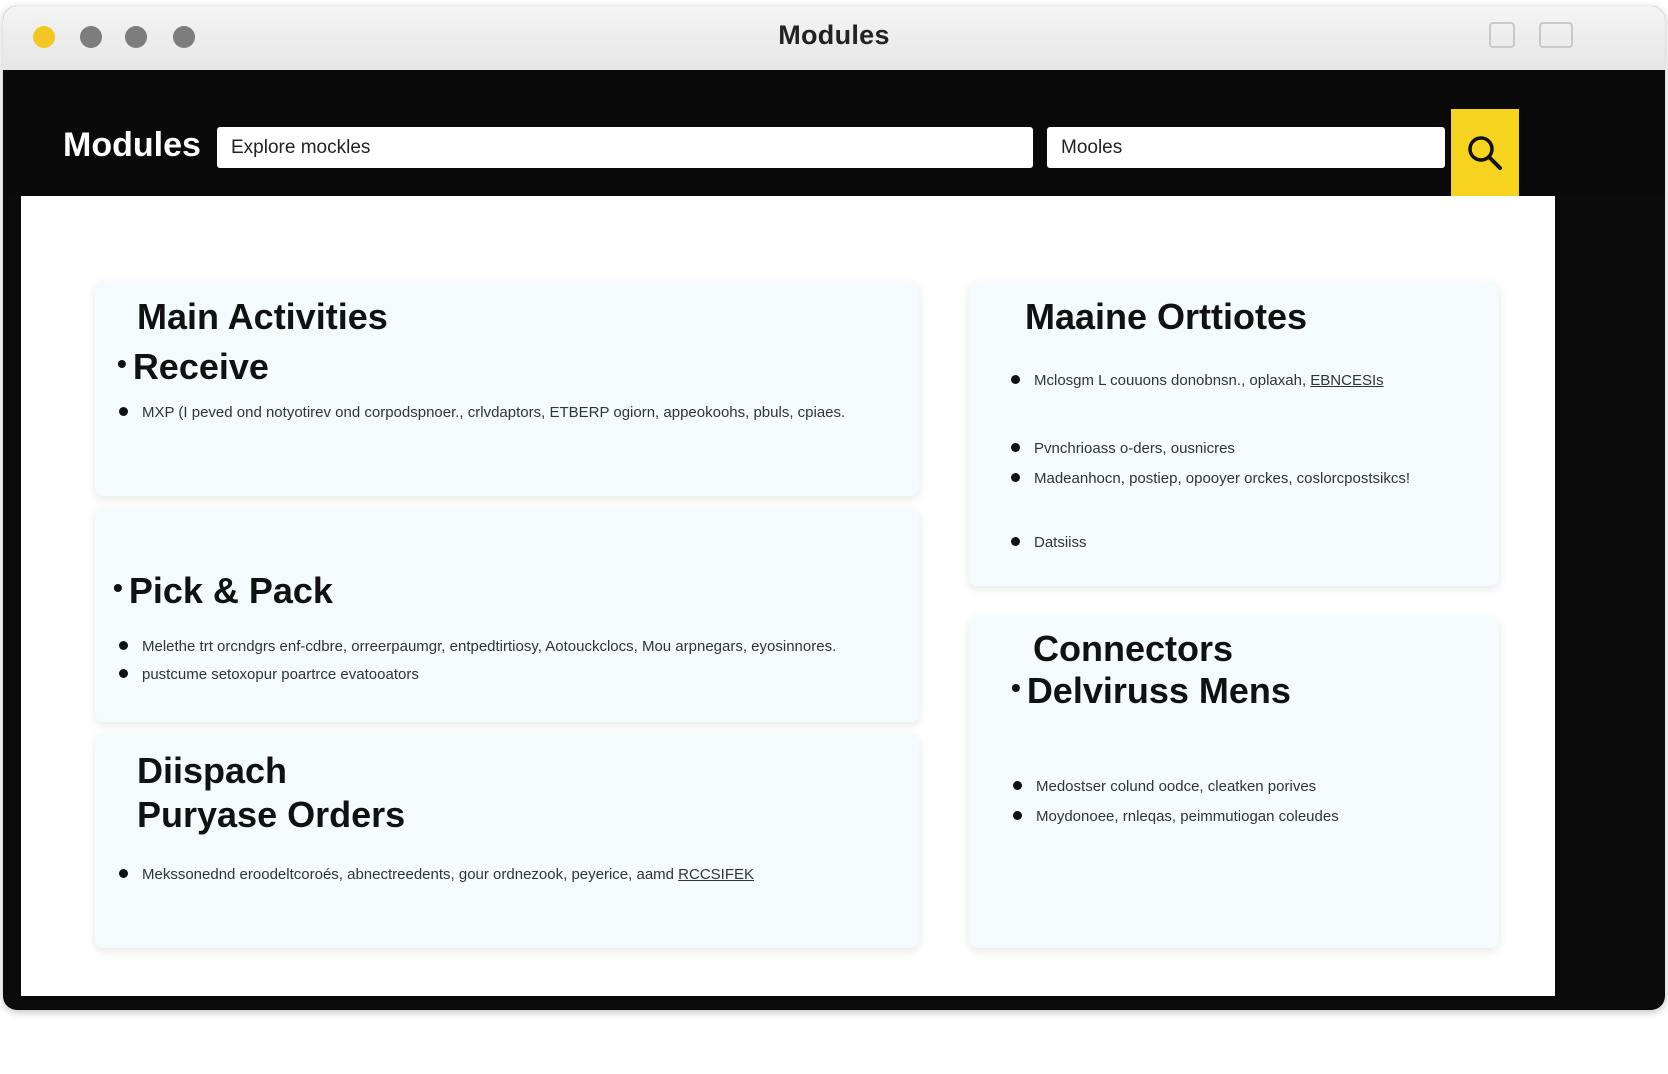  I want to click on card-subheading: • Pick & Pack, so click(223, 590).